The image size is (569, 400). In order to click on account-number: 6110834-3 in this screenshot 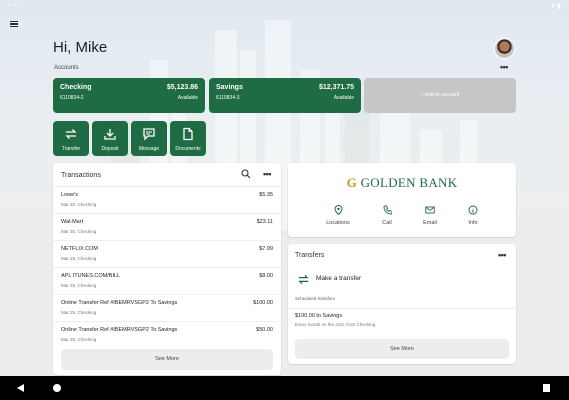, I will do `click(228, 98)`.